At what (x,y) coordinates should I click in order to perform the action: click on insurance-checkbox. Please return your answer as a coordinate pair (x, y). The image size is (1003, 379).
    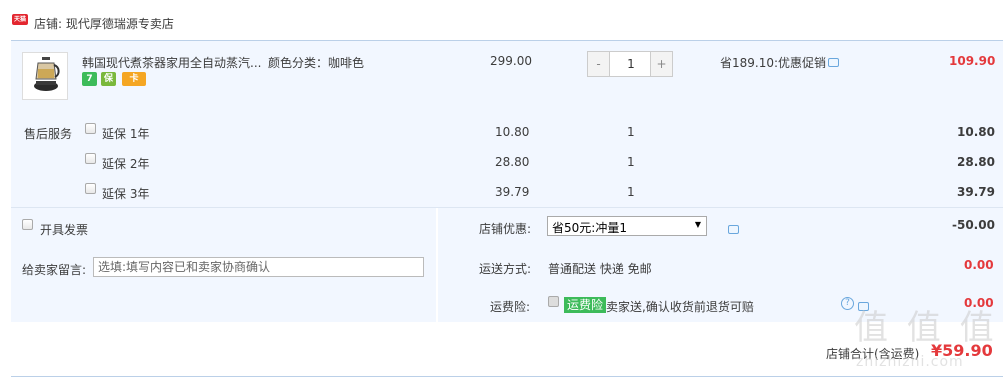
    Looking at the image, I should click on (553, 301).